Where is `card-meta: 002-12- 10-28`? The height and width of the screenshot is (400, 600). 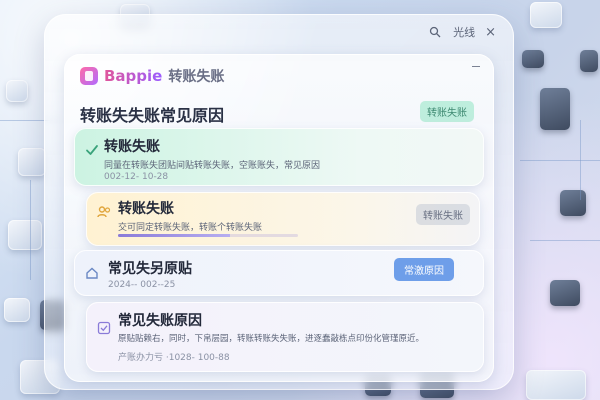 card-meta: 002-12- 10-28 is located at coordinates (136, 177).